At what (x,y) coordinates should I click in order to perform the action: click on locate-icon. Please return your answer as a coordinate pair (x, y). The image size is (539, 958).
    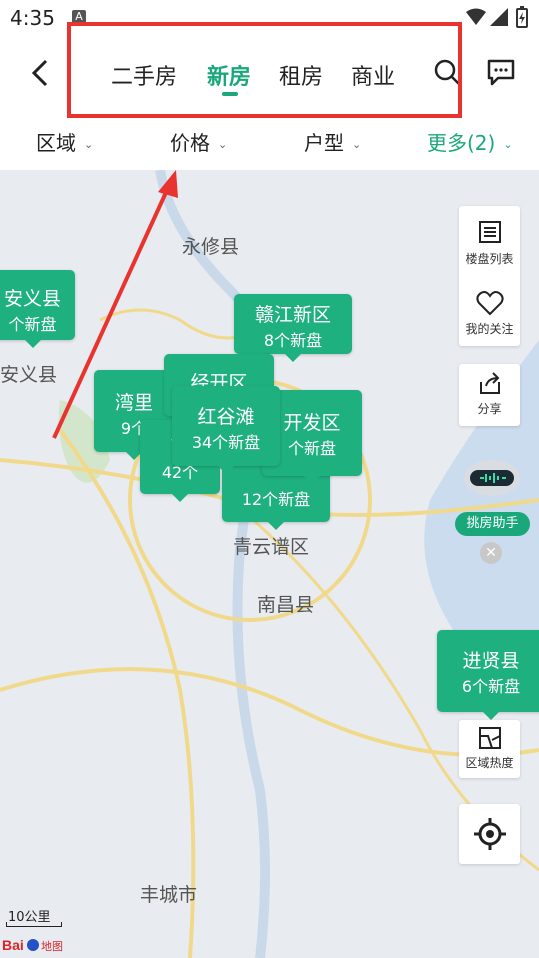
    Looking at the image, I should click on (490, 834).